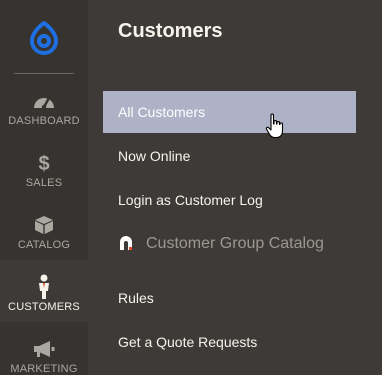 This screenshot has width=382, height=375. Describe the element at coordinates (44, 286) in the screenshot. I see `person-icon` at that location.